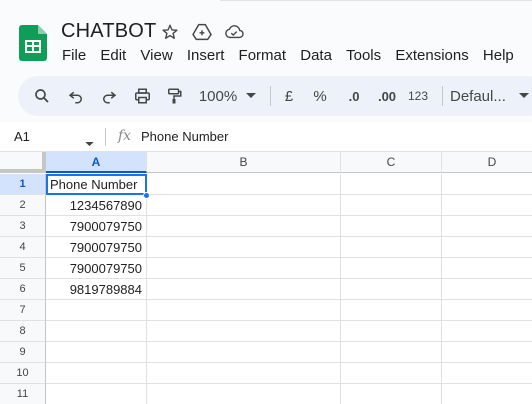 The image size is (532, 404). What do you see at coordinates (251, 96) in the screenshot?
I see `chevron-down-icon` at bounding box center [251, 96].